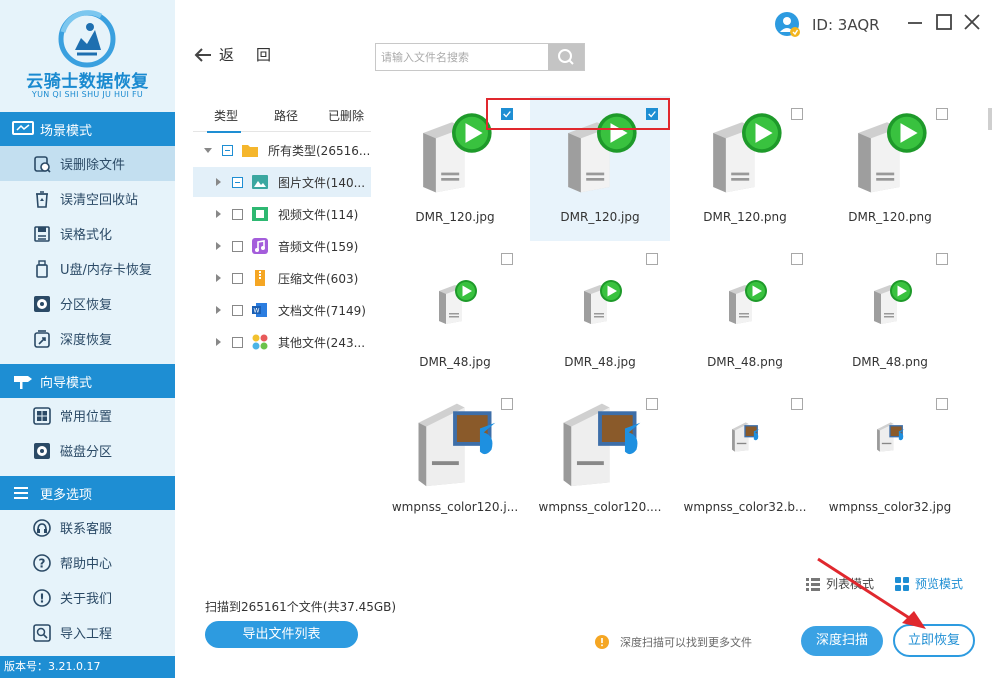 The width and height of the screenshot is (993, 678). Describe the element at coordinates (226, 115) in the screenshot. I see `tab-type: 类型` at that location.